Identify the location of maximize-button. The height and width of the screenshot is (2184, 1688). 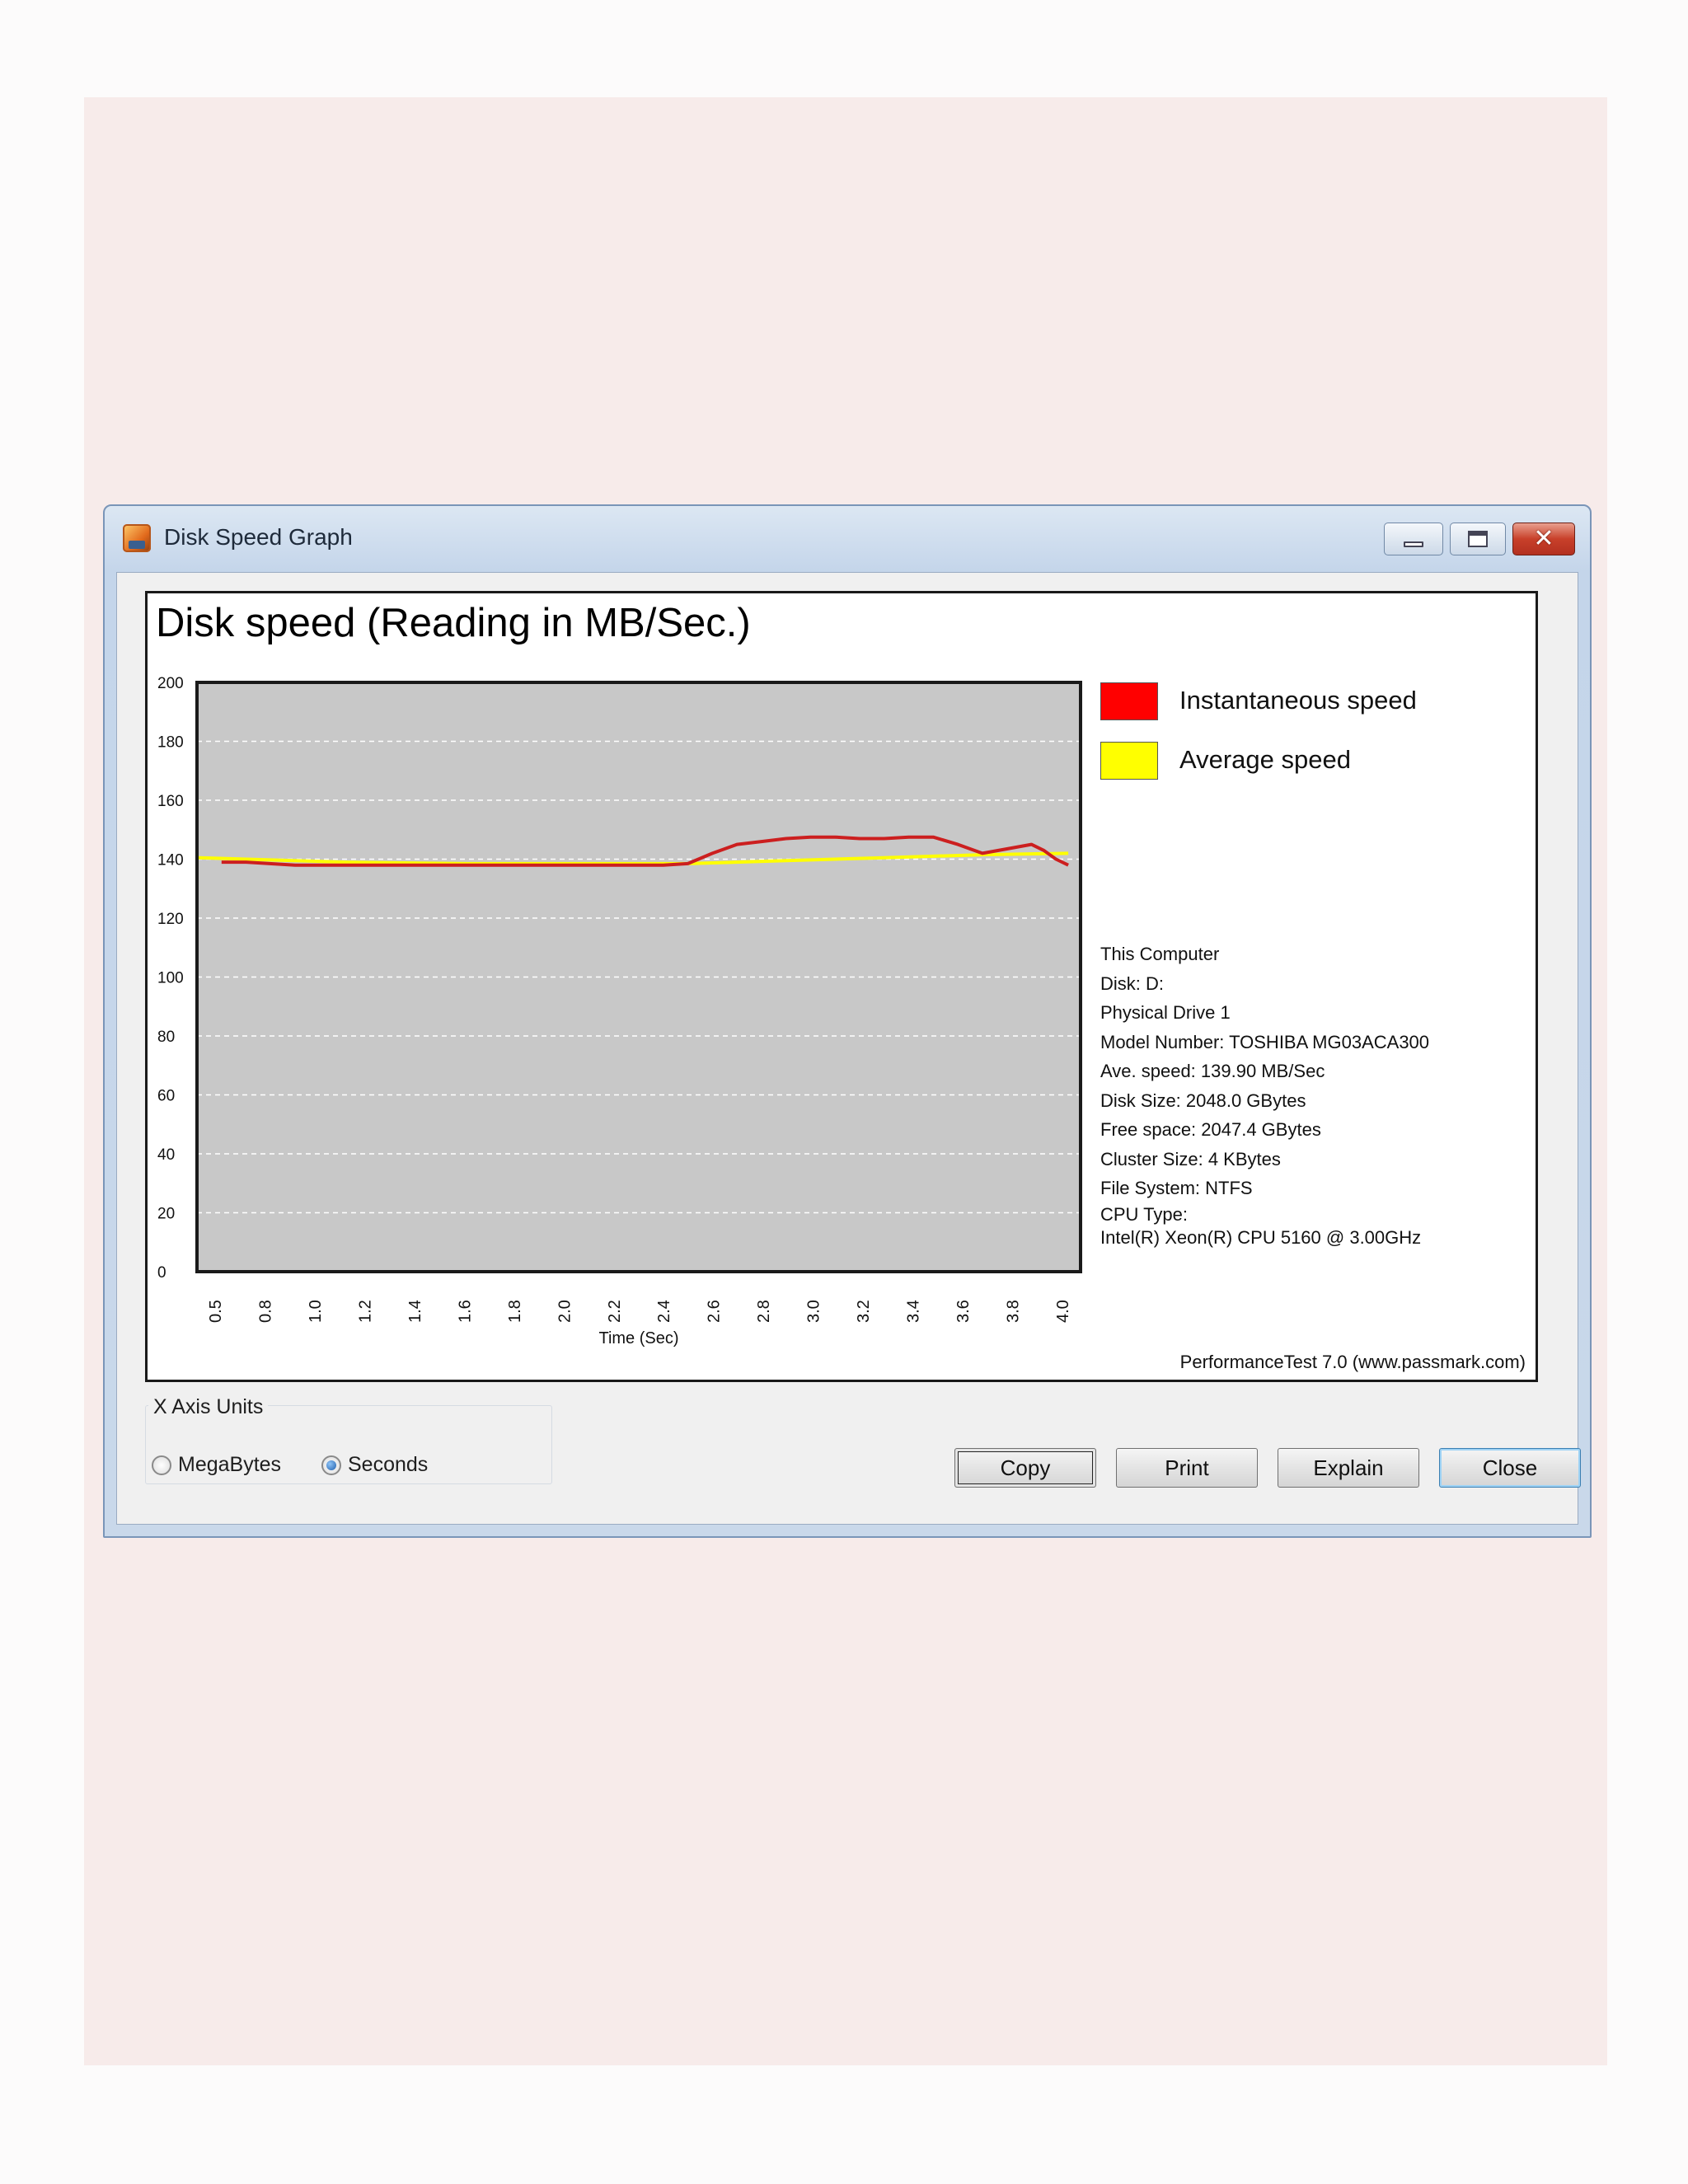
(1478, 539).